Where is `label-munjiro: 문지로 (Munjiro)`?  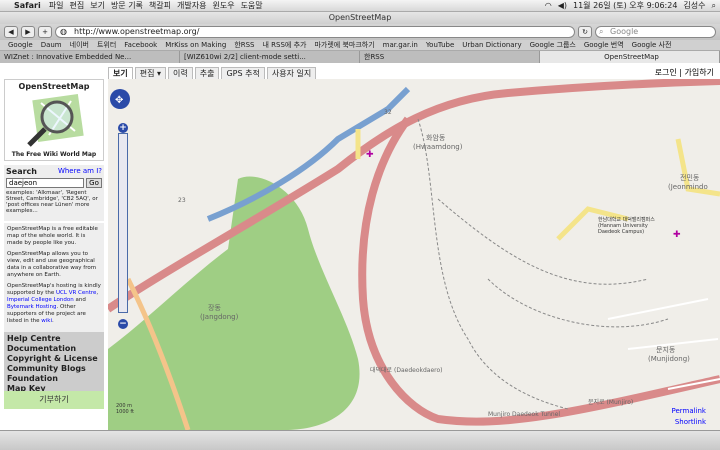 label-munjiro: 문지로 (Munjiro) is located at coordinates (611, 402).